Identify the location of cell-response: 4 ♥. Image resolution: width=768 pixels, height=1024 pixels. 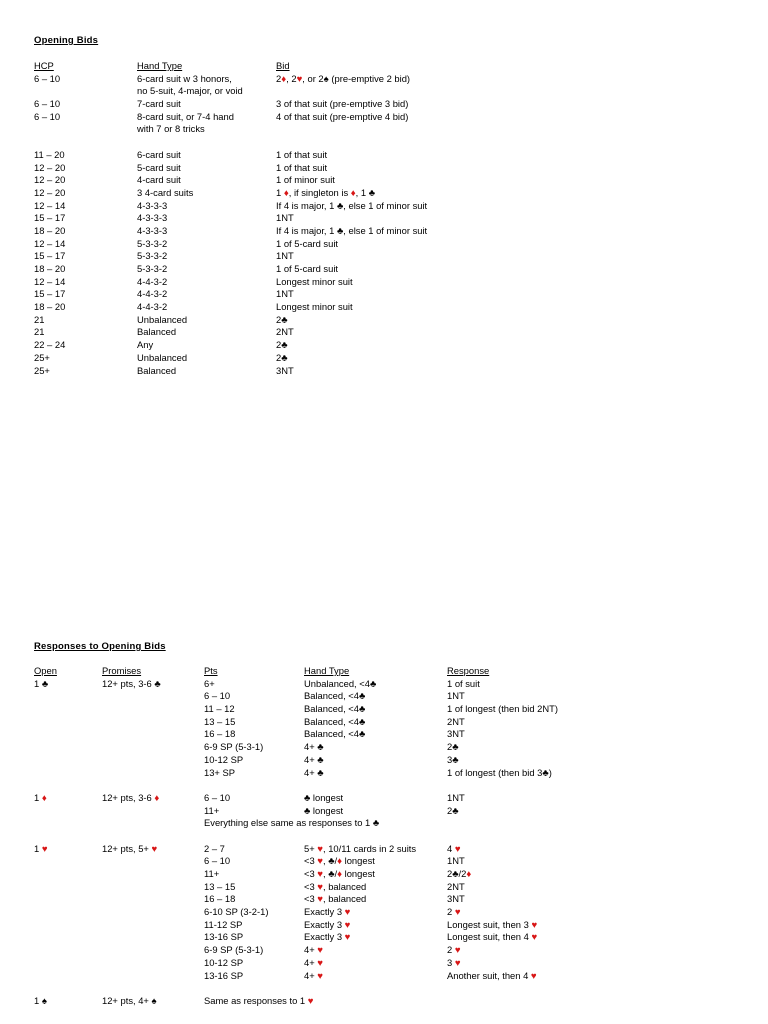
(454, 848).